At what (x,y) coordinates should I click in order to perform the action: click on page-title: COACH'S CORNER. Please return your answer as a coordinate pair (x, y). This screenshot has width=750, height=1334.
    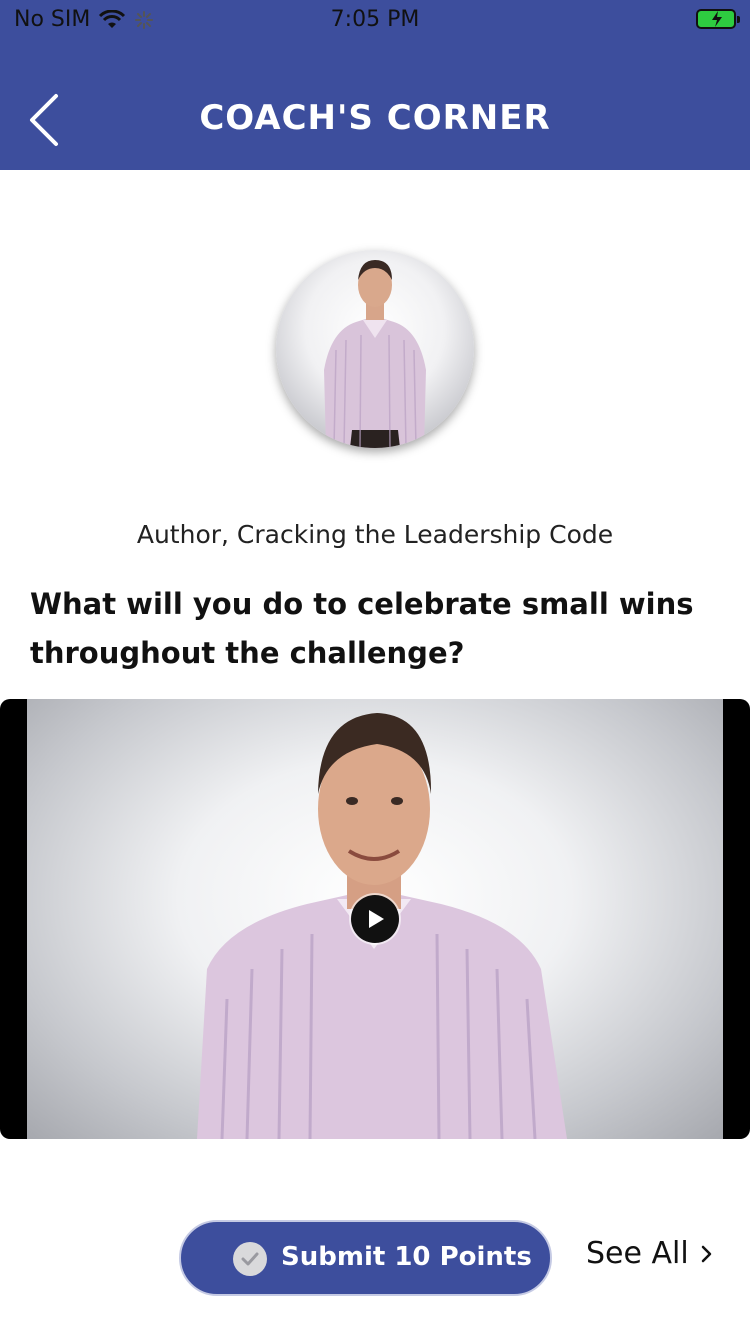
    Looking at the image, I should click on (375, 118).